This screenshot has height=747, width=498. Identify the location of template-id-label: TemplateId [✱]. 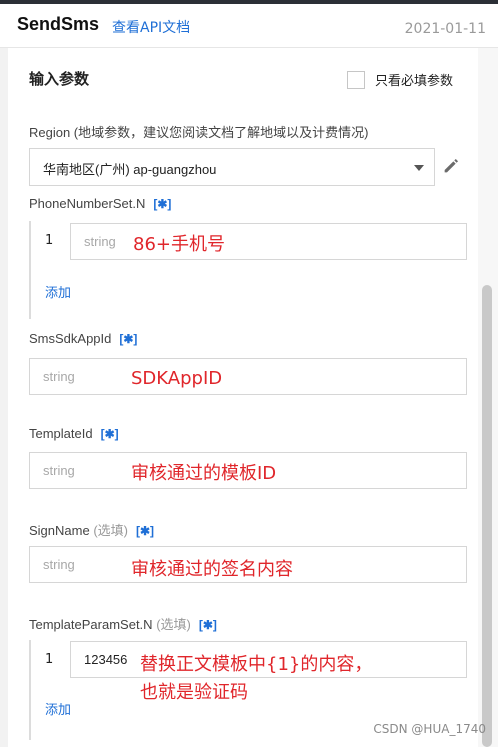
(74, 433).